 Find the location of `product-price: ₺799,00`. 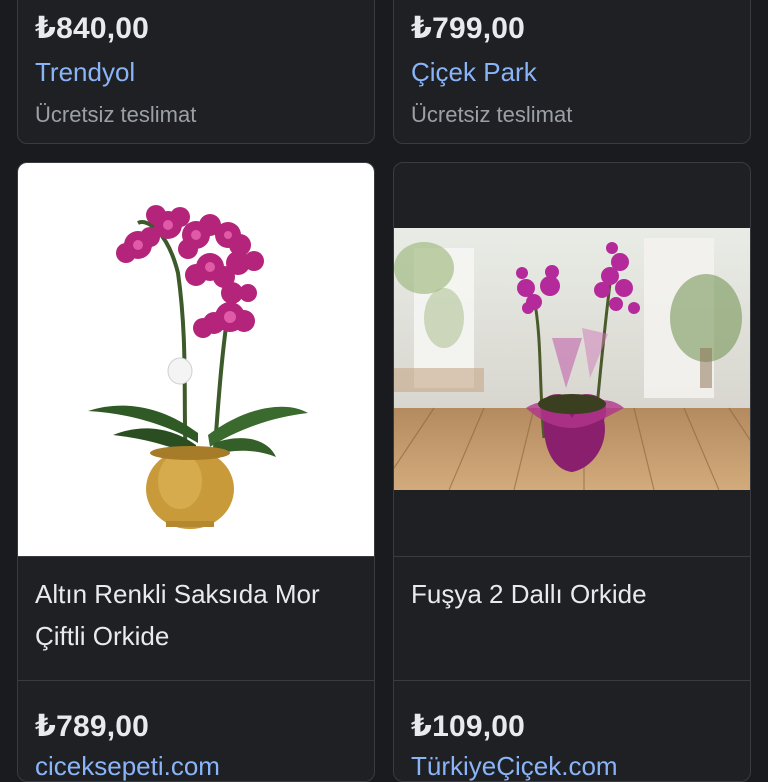

product-price: ₺799,00 is located at coordinates (468, 28).